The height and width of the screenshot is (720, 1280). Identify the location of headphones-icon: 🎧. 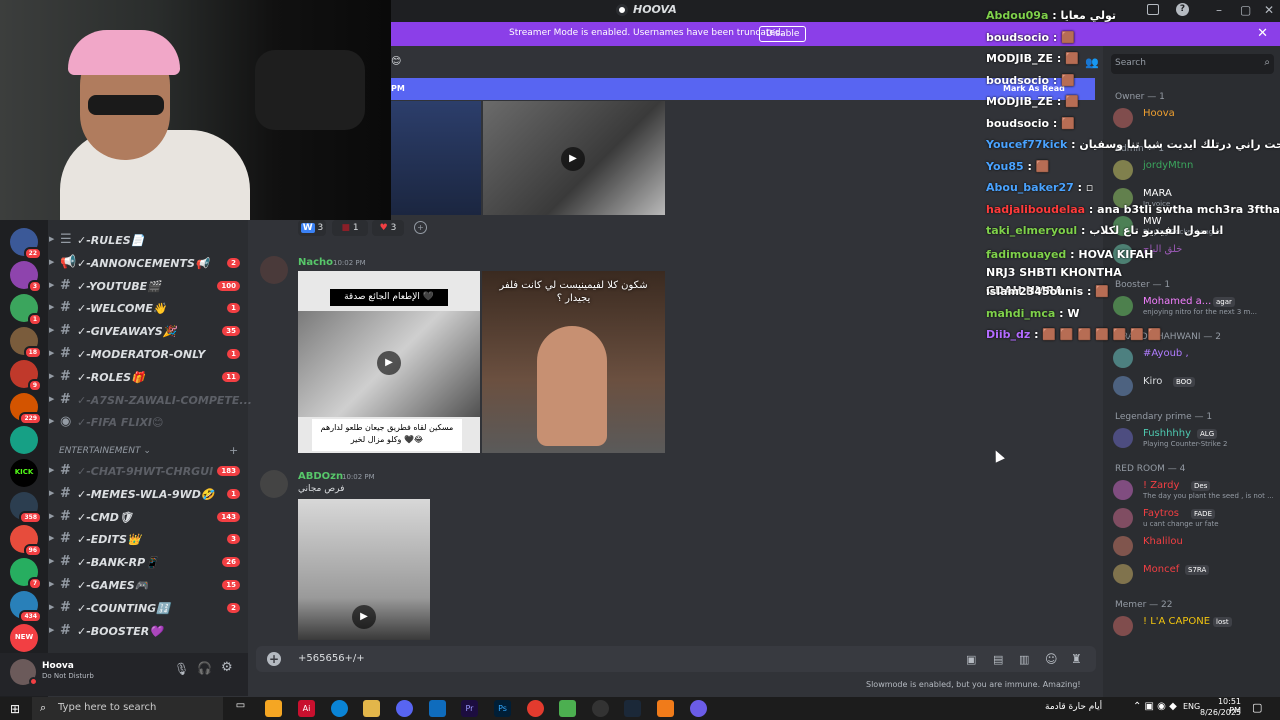
(204, 668).